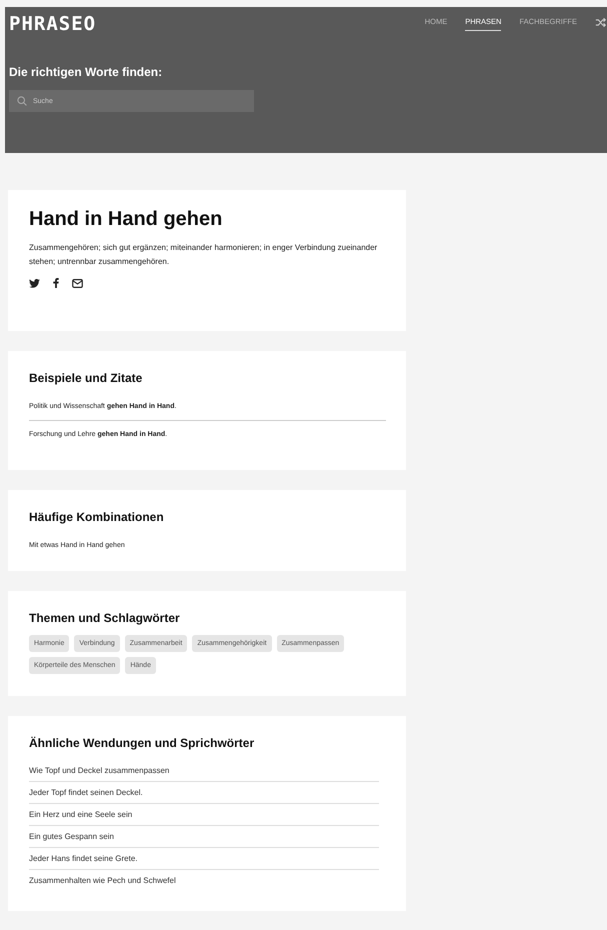 This screenshot has height=930, width=607. What do you see at coordinates (77, 283) in the screenshot?
I see `mail-icon` at bounding box center [77, 283].